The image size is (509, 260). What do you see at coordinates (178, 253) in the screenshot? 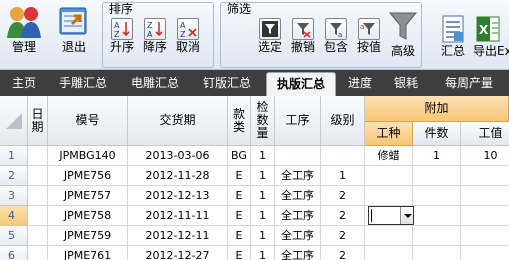
I see `cell-delivery-date: 2012-12-27` at bounding box center [178, 253].